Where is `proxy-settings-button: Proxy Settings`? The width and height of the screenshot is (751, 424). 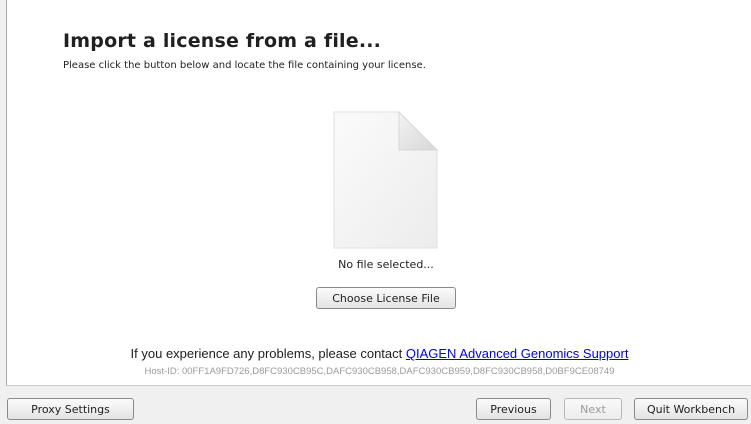
proxy-settings-button: Proxy Settings is located at coordinates (70, 409).